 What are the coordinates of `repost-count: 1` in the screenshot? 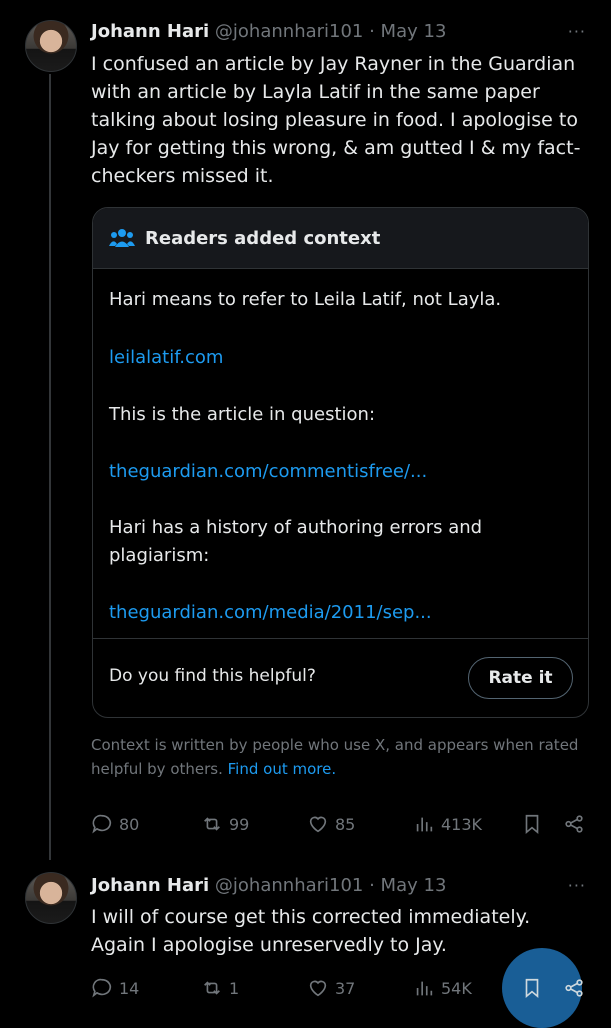 It's located at (234, 988).